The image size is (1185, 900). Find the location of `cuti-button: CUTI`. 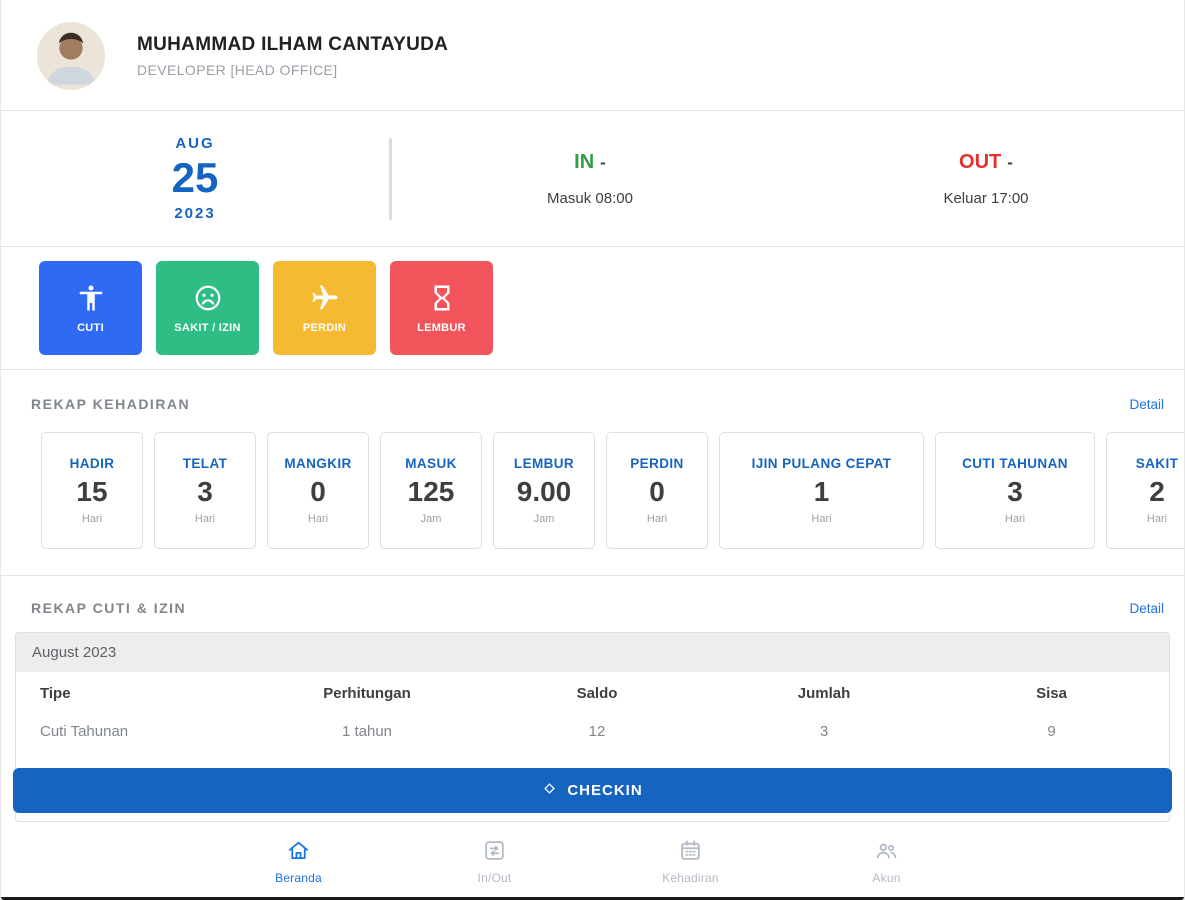

cuti-button: CUTI is located at coordinates (90, 308).